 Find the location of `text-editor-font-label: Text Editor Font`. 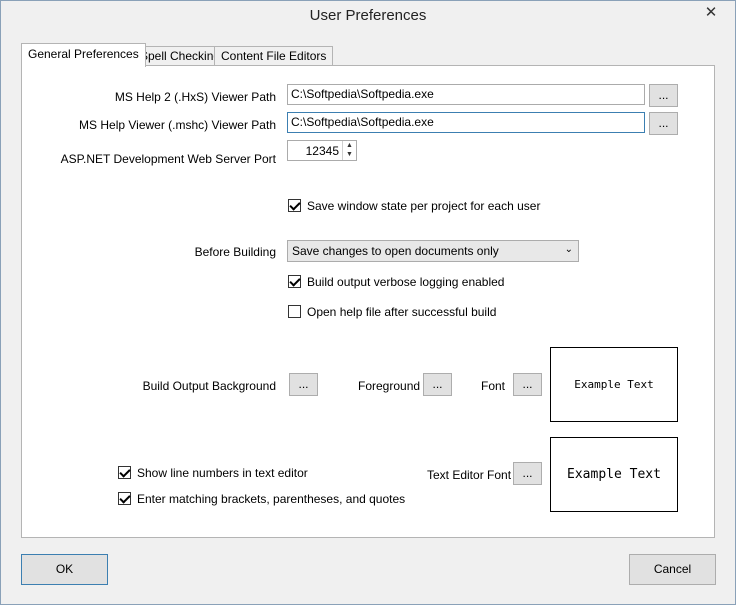

text-editor-font-label: Text Editor Font is located at coordinates (469, 475).